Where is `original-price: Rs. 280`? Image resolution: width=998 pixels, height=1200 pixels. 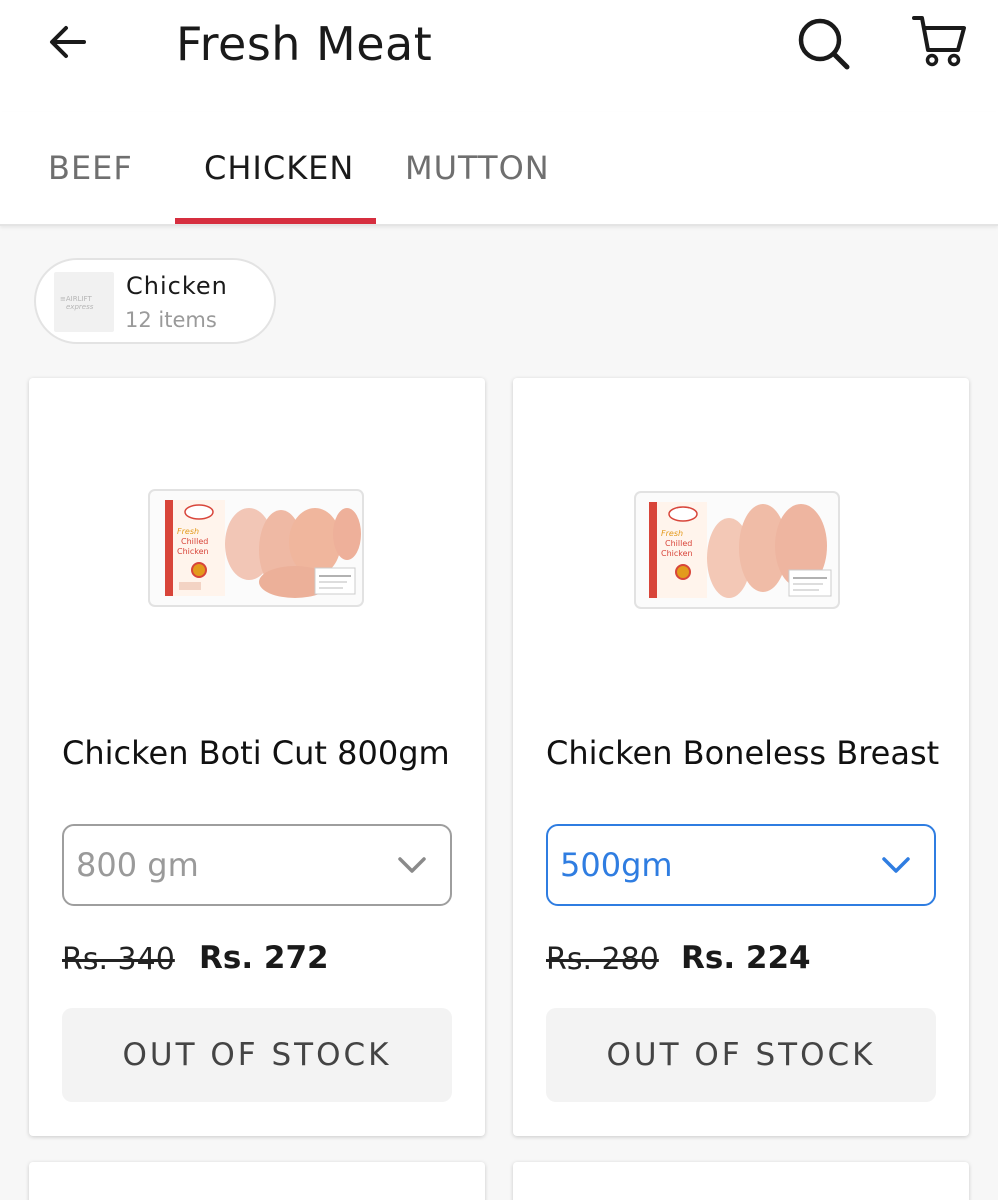
original-price: Rs. 280 is located at coordinates (602, 959).